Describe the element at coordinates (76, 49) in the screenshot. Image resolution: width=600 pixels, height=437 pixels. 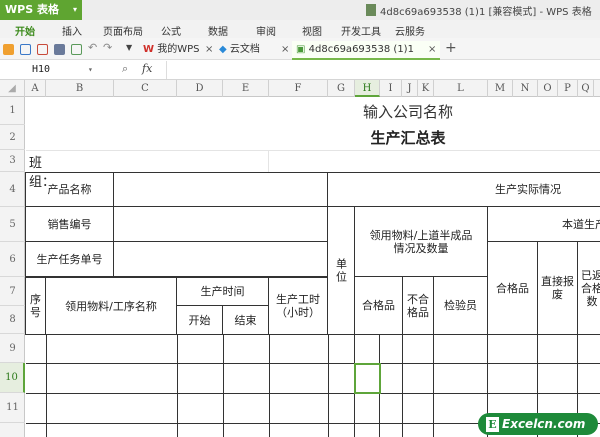
I see `print-preview-icon` at that location.